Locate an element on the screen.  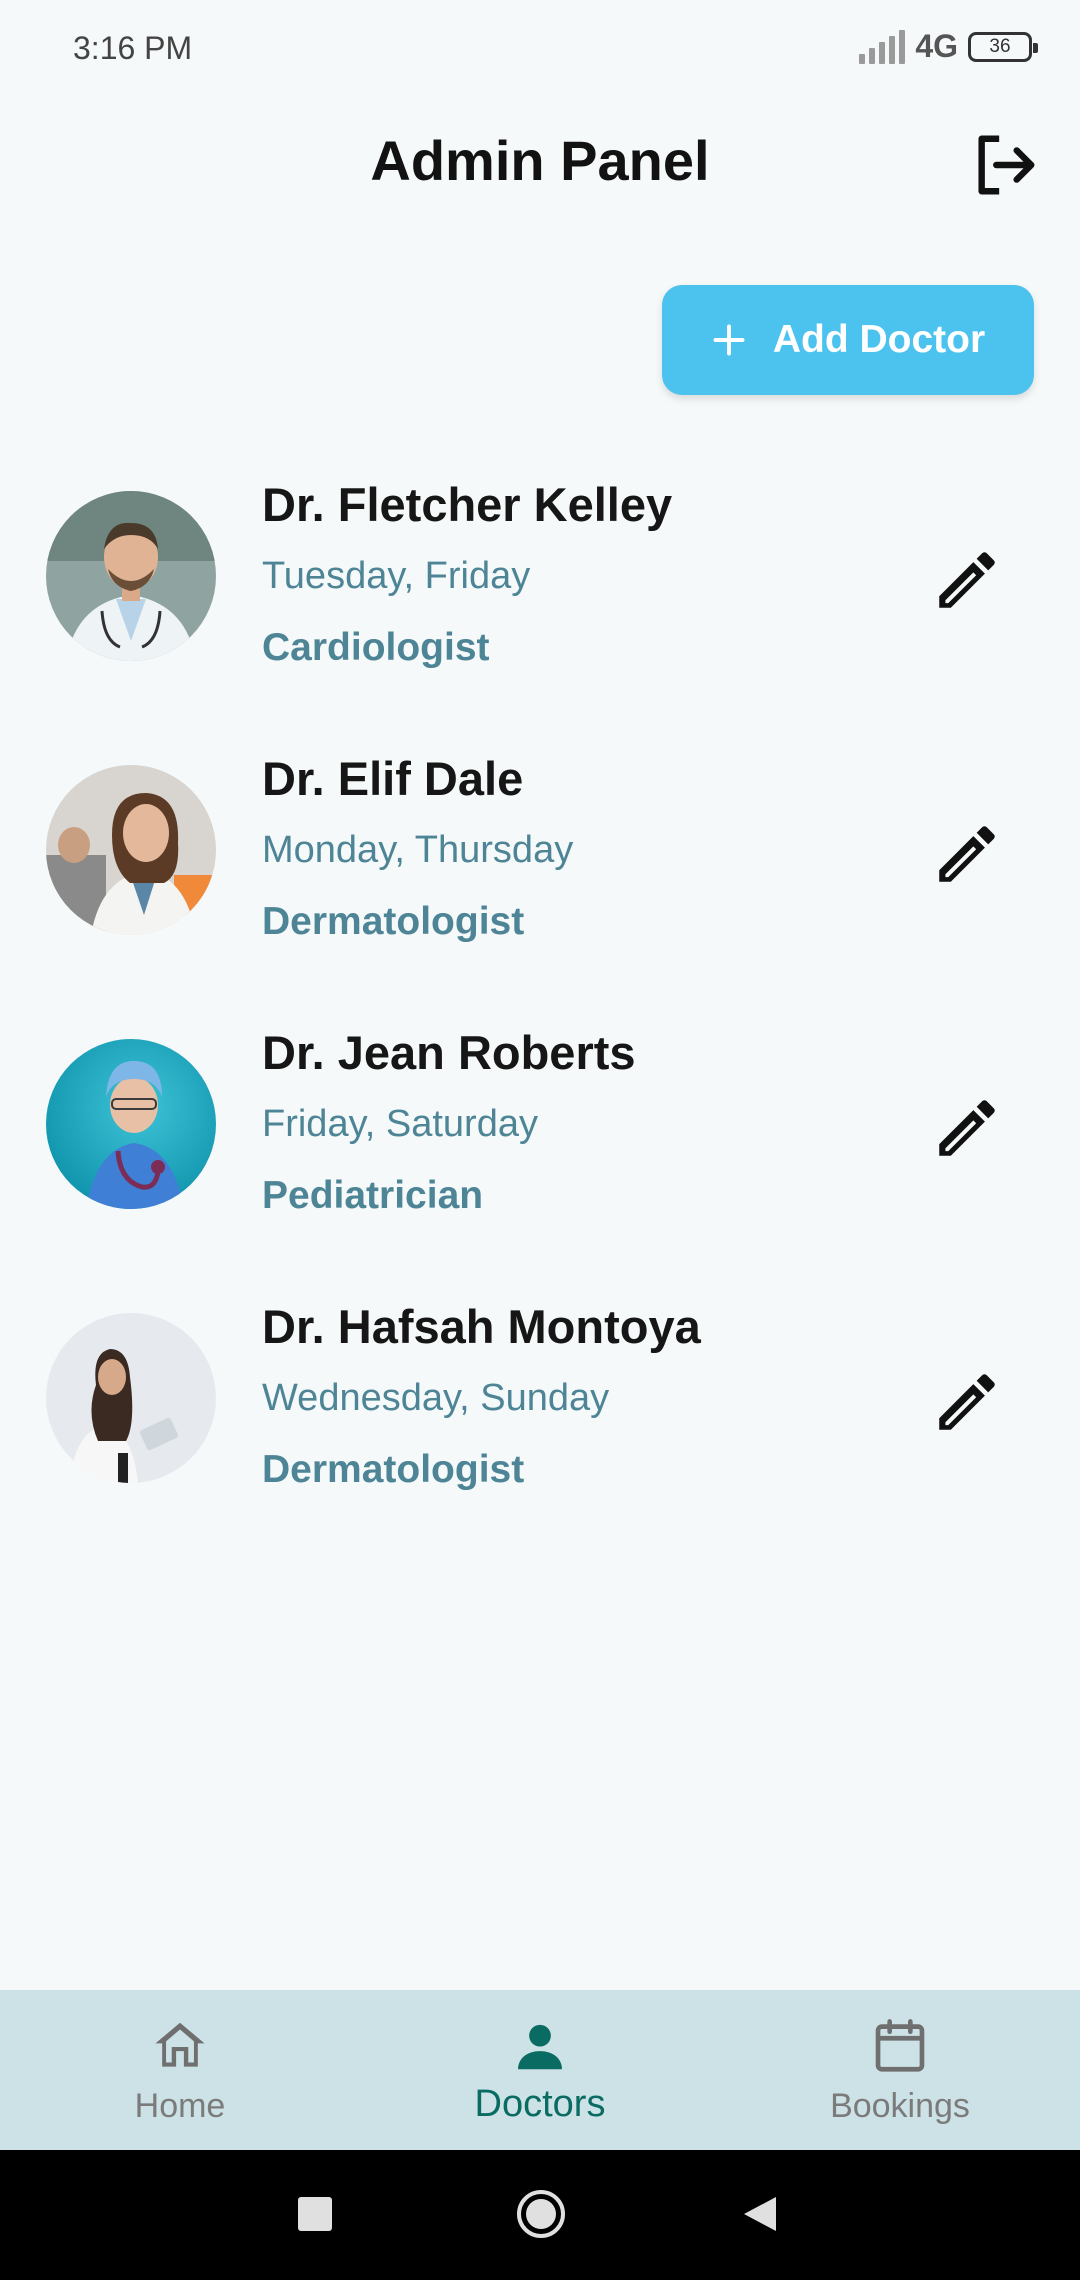
plus-icon is located at coordinates (729, 340).